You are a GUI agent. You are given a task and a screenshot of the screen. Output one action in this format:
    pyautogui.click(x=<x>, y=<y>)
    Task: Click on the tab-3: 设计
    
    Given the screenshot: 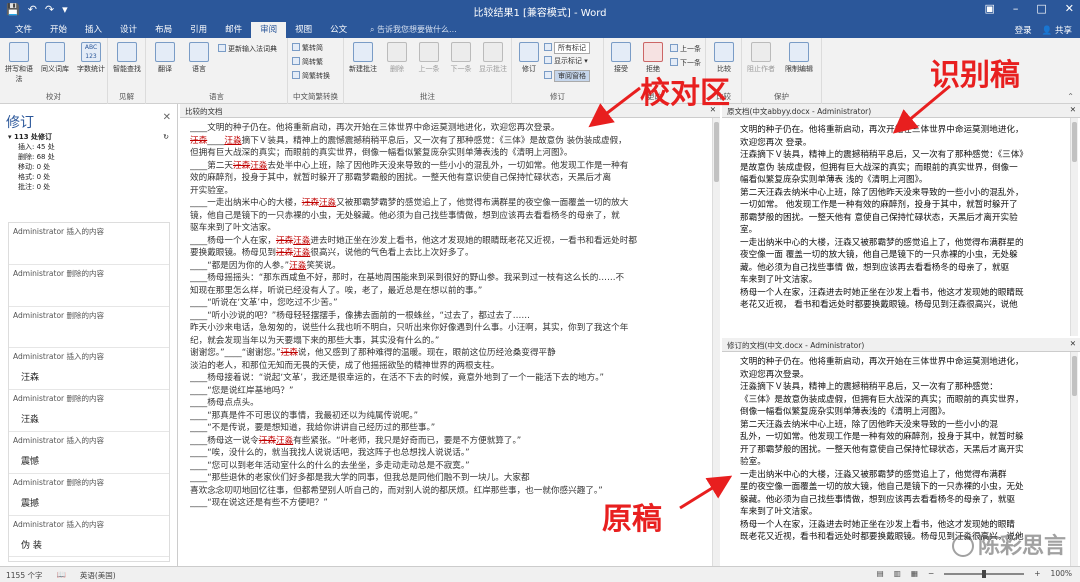 What is the action you would take?
    pyautogui.click(x=128, y=30)
    